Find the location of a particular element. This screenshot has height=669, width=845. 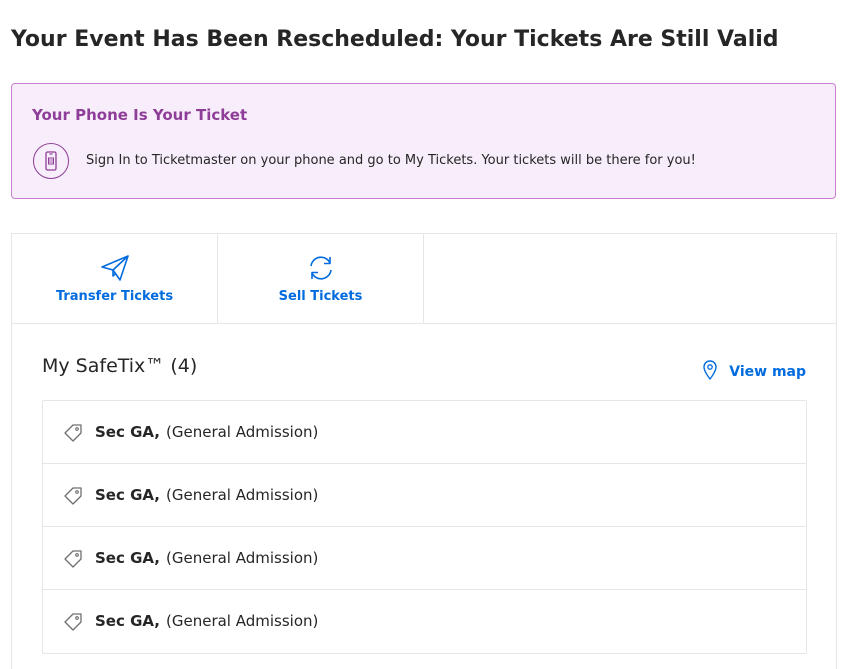

sell-tickets-button: Sell Tickets is located at coordinates (321, 278).